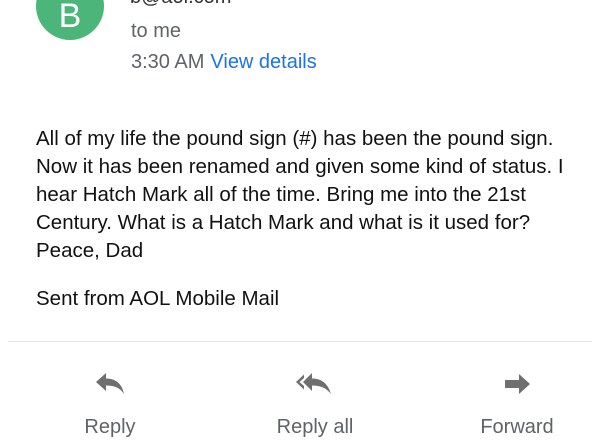 This screenshot has height=447, width=600. I want to click on reply-label: Reply, so click(110, 427).